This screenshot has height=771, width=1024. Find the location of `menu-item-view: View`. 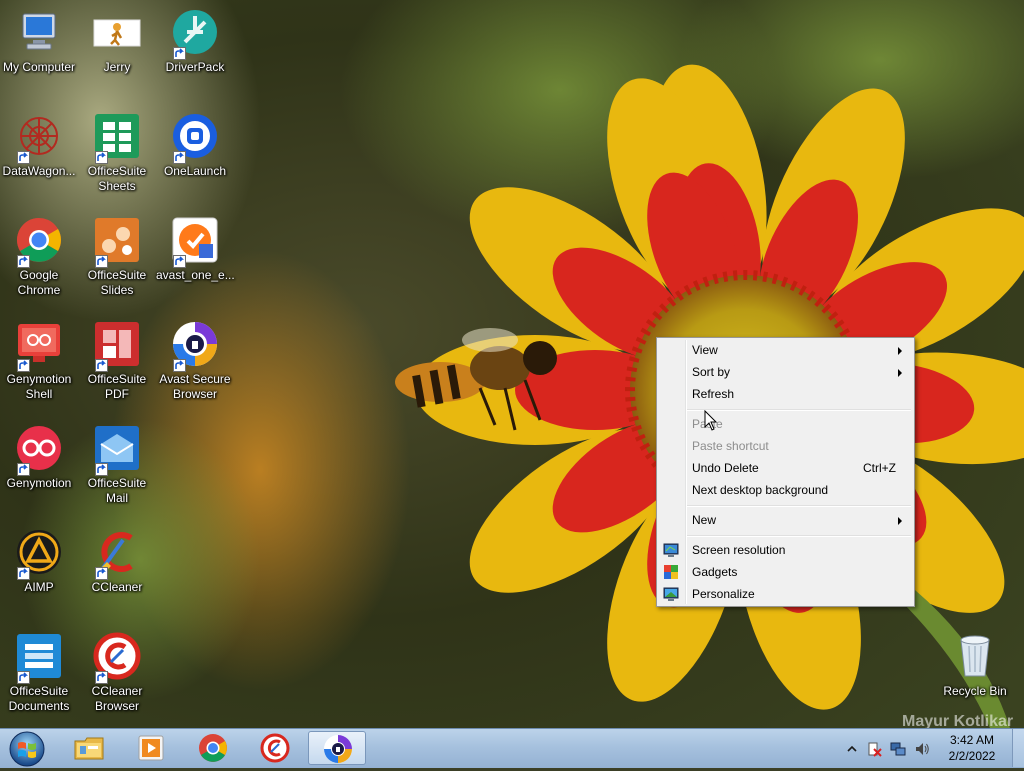

menu-item-view: View is located at coordinates (785, 350).